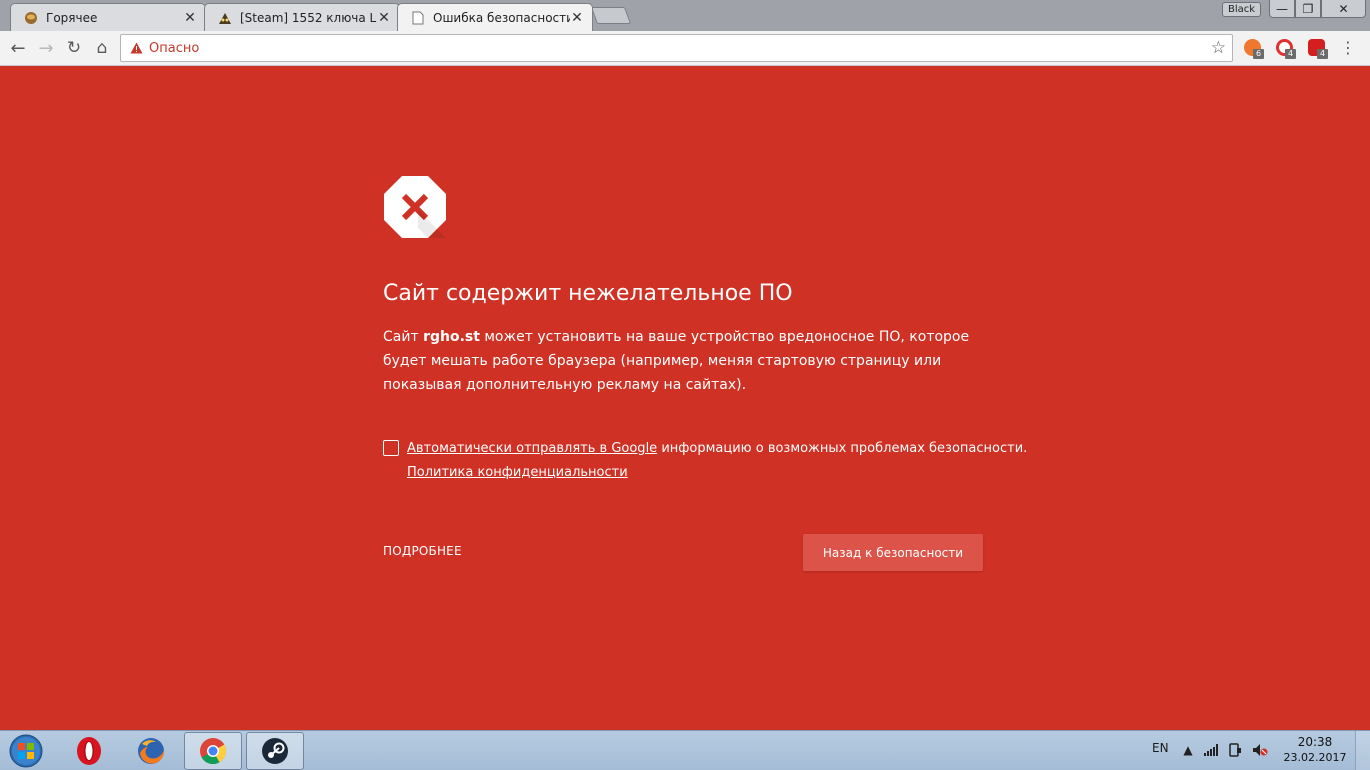 The height and width of the screenshot is (770, 1370). What do you see at coordinates (1315, 757) in the screenshot?
I see `clock-date: 23.02.2017` at bounding box center [1315, 757].